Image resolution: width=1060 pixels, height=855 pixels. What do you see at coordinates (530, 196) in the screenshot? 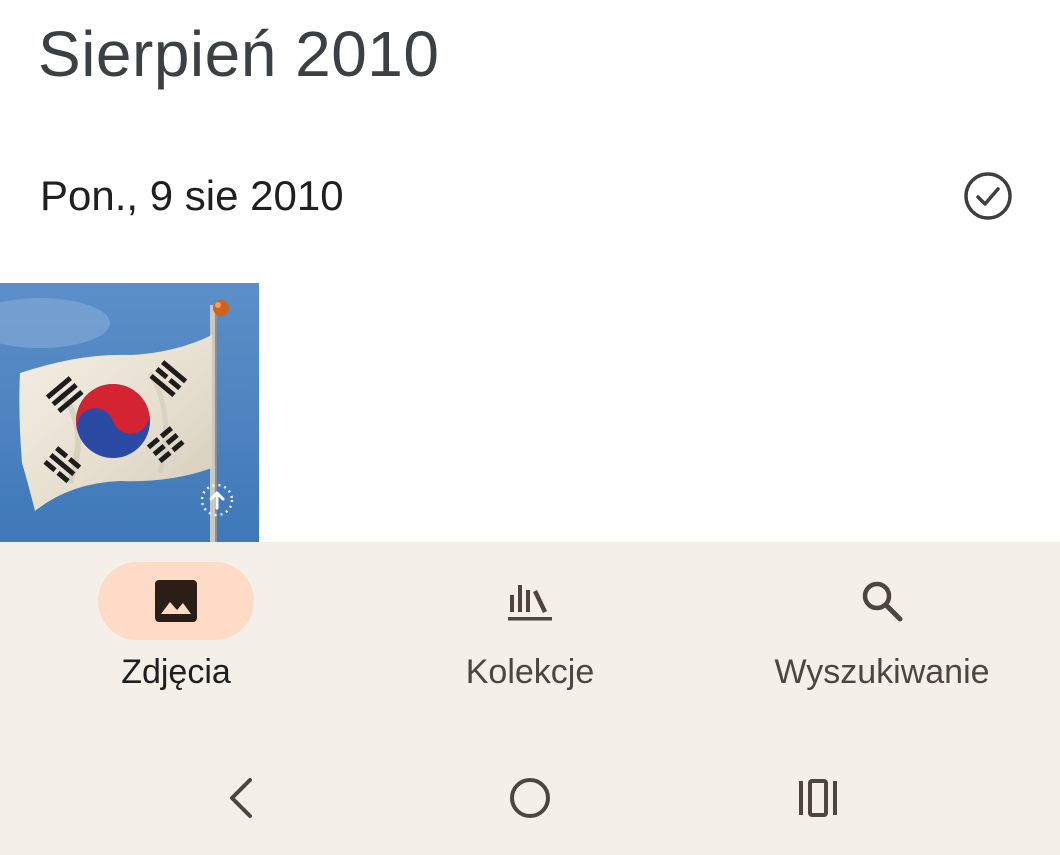
I see `day-group-header: Pon., 9 sie 2010` at bounding box center [530, 196].